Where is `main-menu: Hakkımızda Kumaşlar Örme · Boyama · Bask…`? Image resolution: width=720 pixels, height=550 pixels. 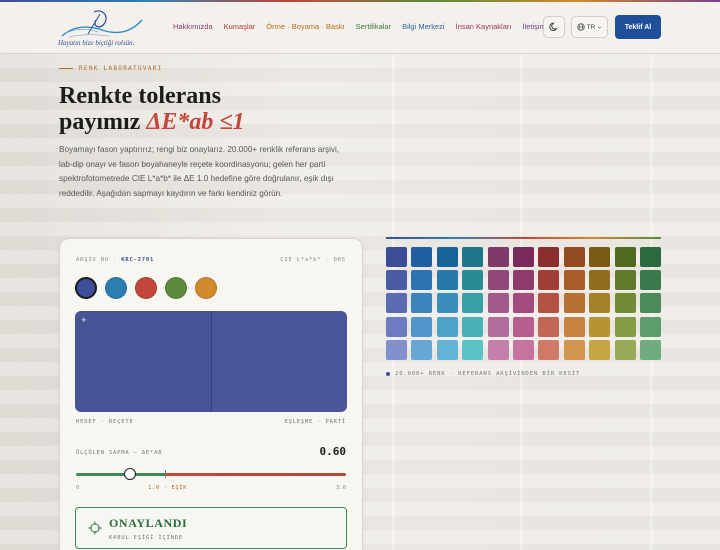
main-menu: Hakkımızda Kumaşlar Örme · Boyama · Bask… is located at coordinates (359, 26).